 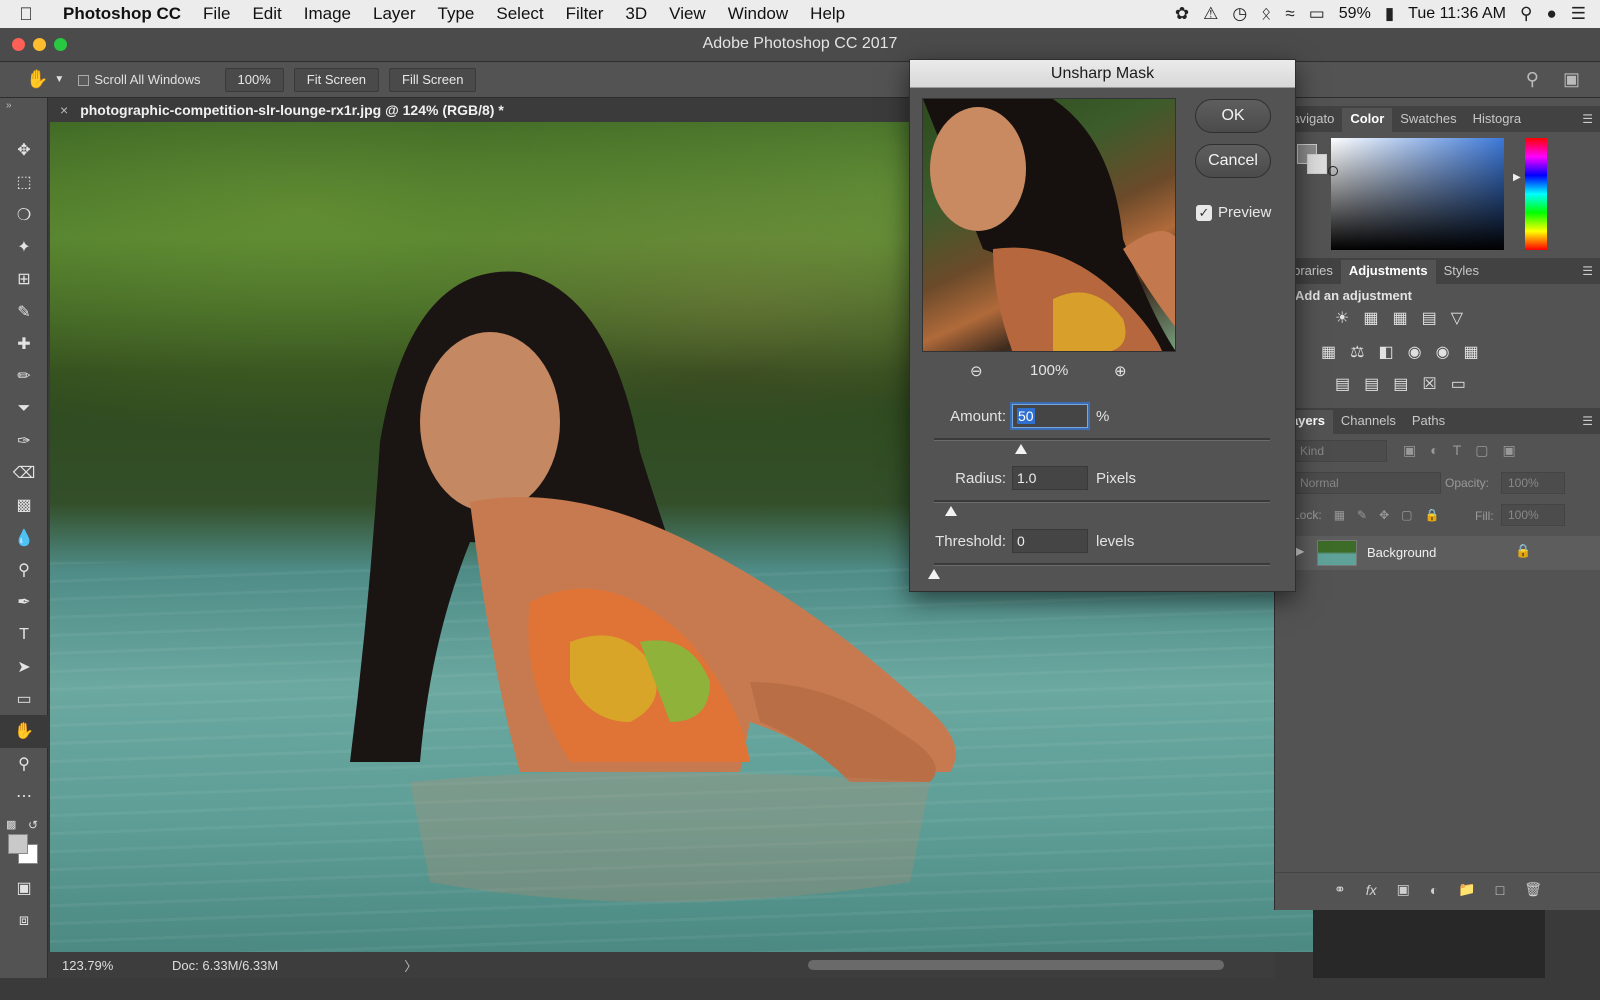 What do you see at coordinates (1050, 478) in the screenshot?
I see `radius-input: 1.0` at bounding box center [1050, 478].